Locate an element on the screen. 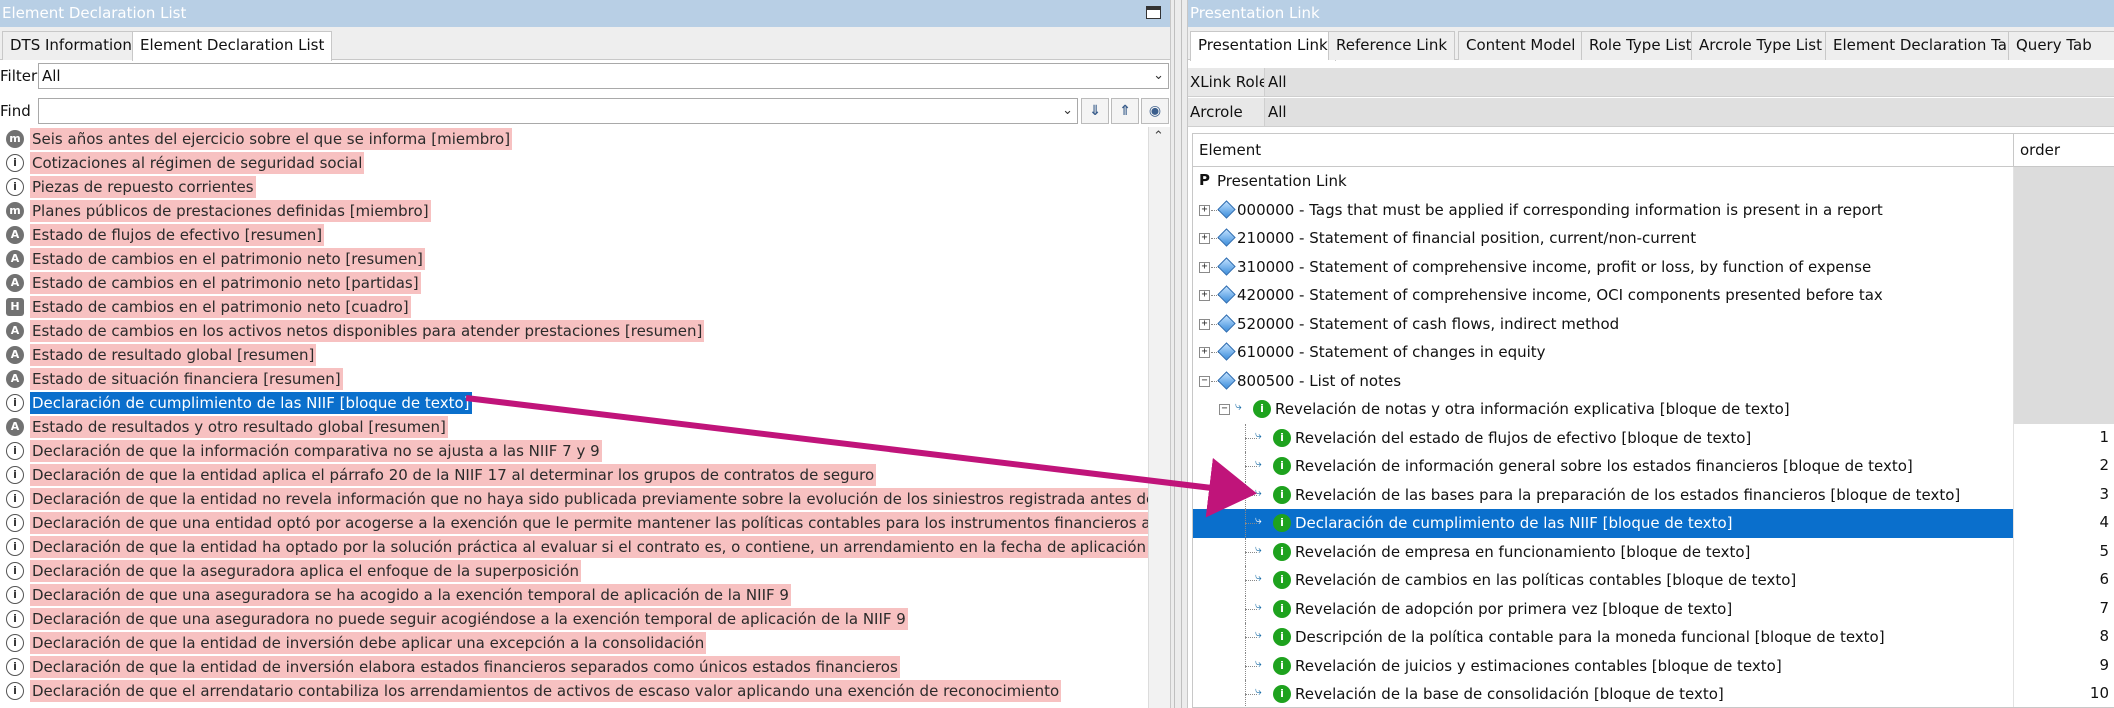  scroll-up-icon: ⌃ is located at coordinates (1158, 136).